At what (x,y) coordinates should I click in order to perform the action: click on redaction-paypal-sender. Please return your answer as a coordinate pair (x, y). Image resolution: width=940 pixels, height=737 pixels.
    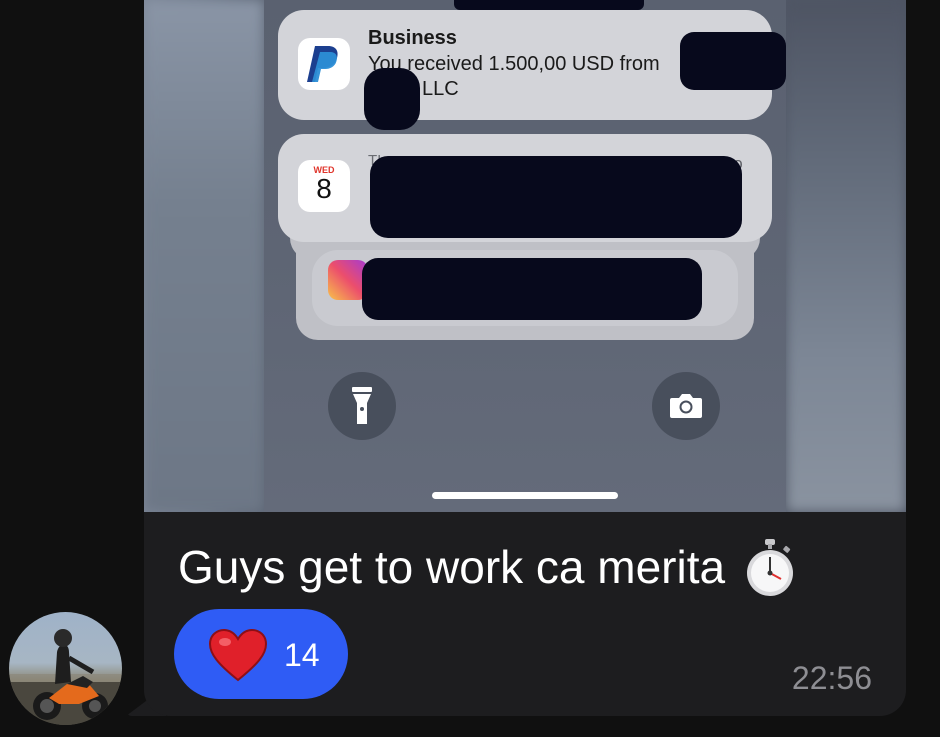
    Looking at the image, I should click on (733, 61).